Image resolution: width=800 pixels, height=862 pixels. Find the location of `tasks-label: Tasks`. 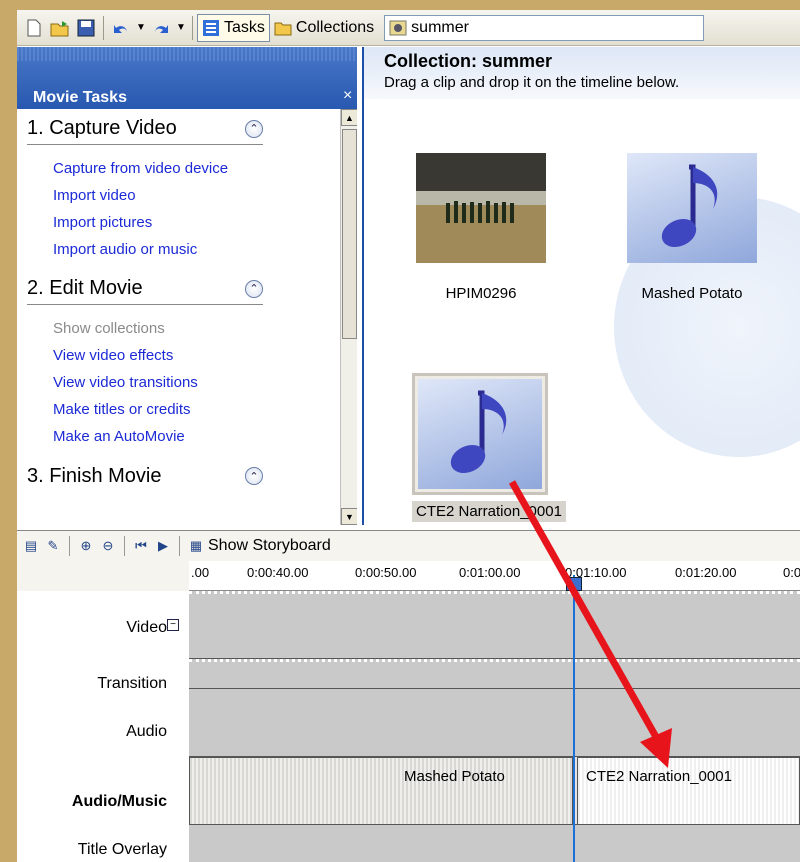

tasks-label: Tasks is located at coordinates (244, 27).